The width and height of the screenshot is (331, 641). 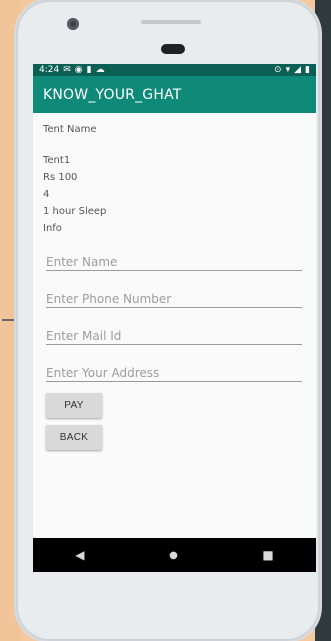 What do you see at coordinates (70, 129) in the screenshot?
I see `tent-name-label: Tent Name` at bounding box center [70, 129].